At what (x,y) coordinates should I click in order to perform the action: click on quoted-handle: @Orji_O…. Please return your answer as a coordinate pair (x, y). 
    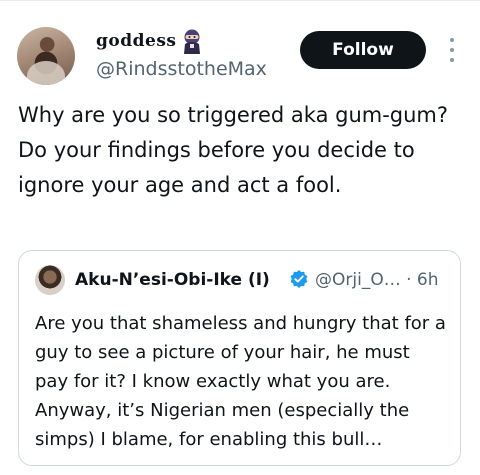
    Looking at the image, I should click on (358, 280).